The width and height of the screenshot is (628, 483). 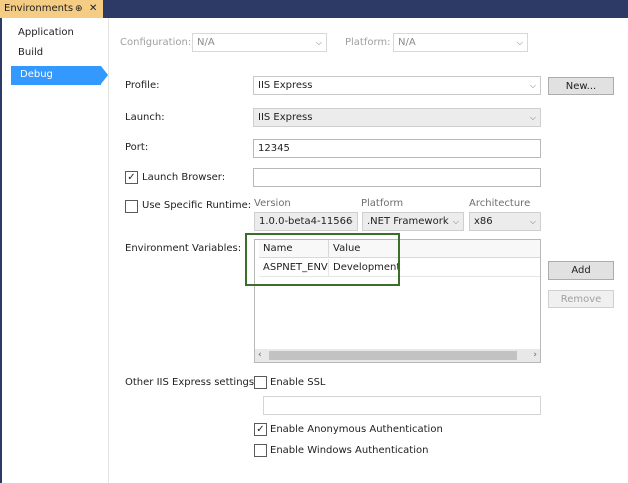 I want to click on horizontal-scrollbar: ‹ ›, so click(x=397, y=355).